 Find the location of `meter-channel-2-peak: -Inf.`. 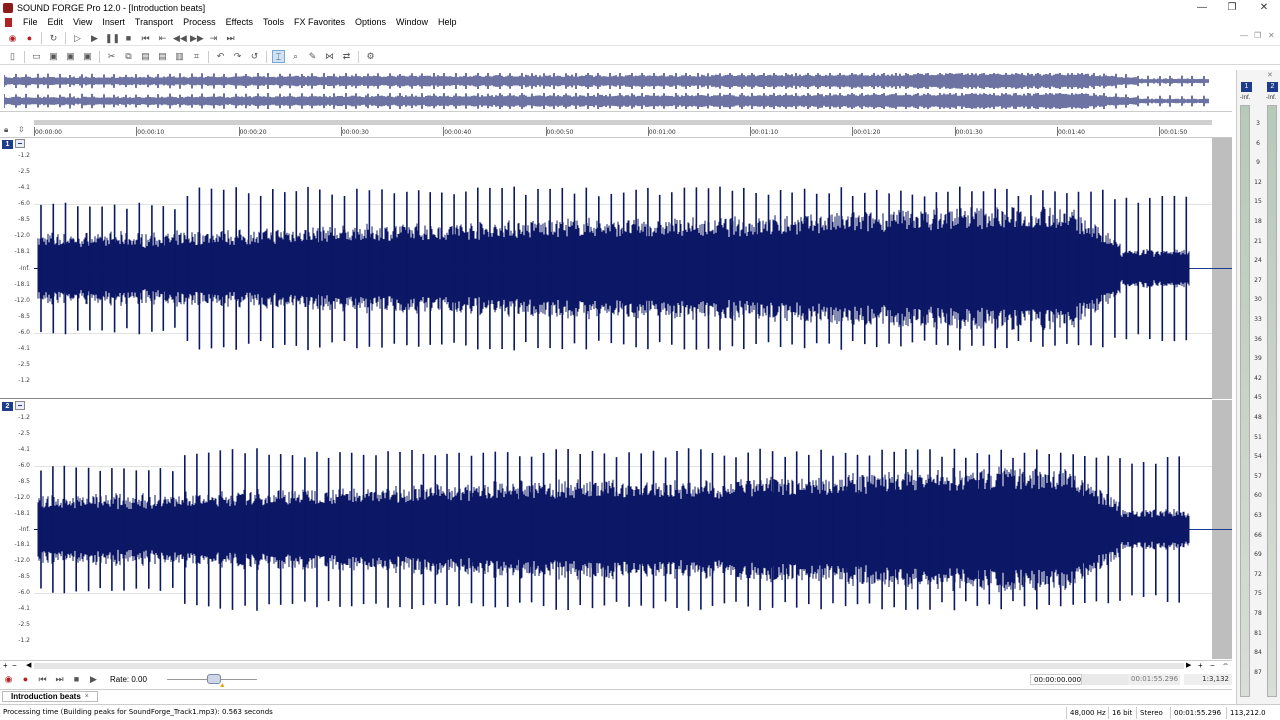

meter-channel-2-peak: -Inf. is located at coordinates (1271, 98).